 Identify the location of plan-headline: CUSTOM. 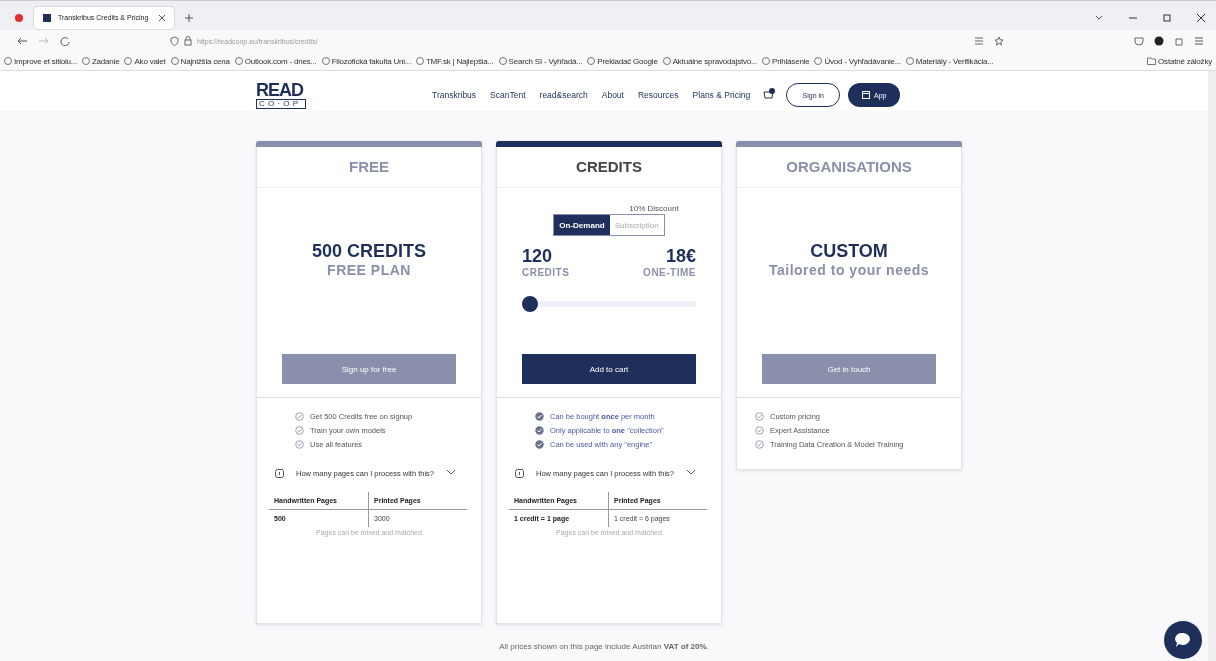
(849, 251).